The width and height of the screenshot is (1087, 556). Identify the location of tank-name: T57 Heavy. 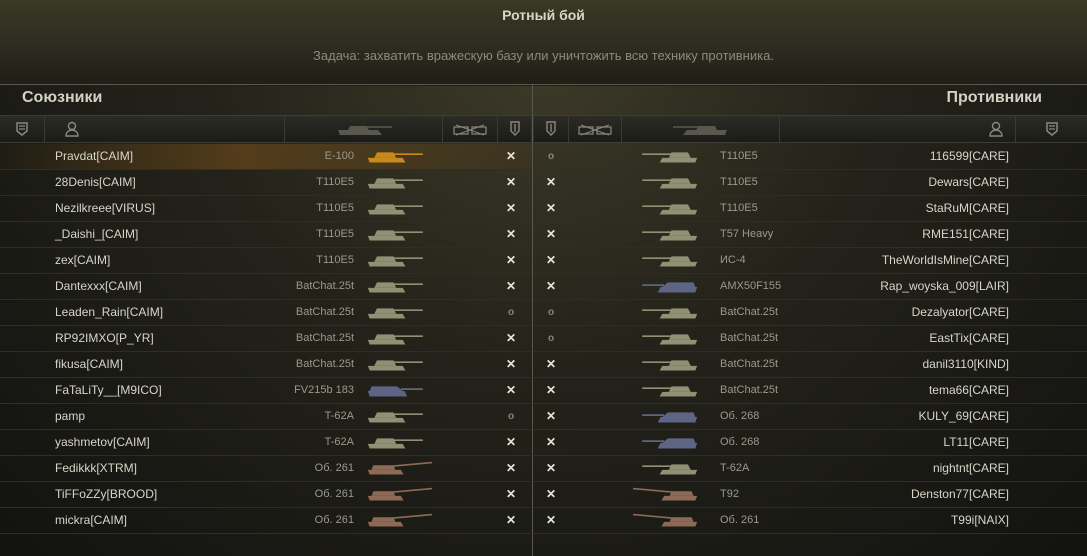
(747, 234).